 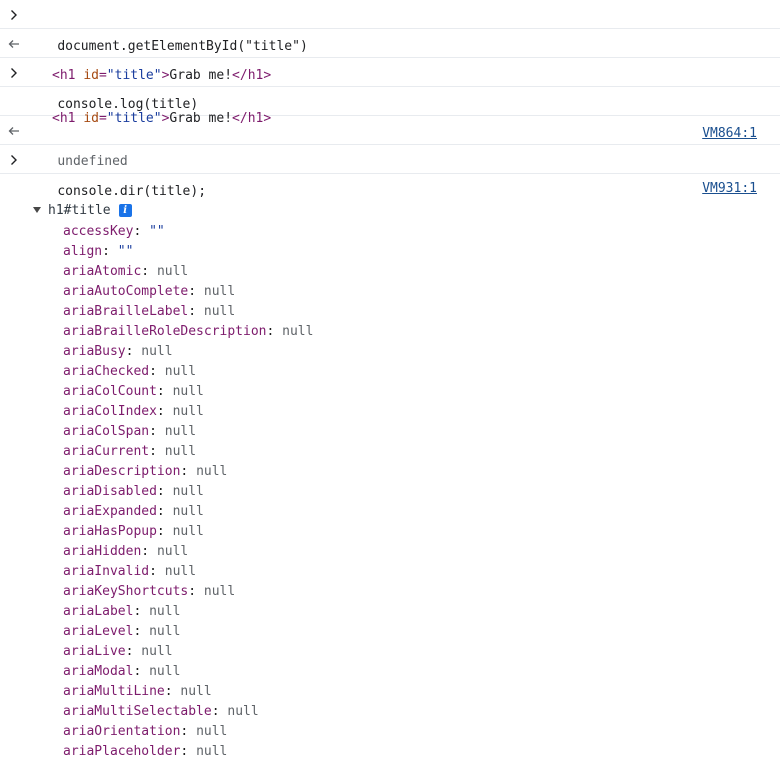 I want to click on property-key: align, so click(x=83, y=251).